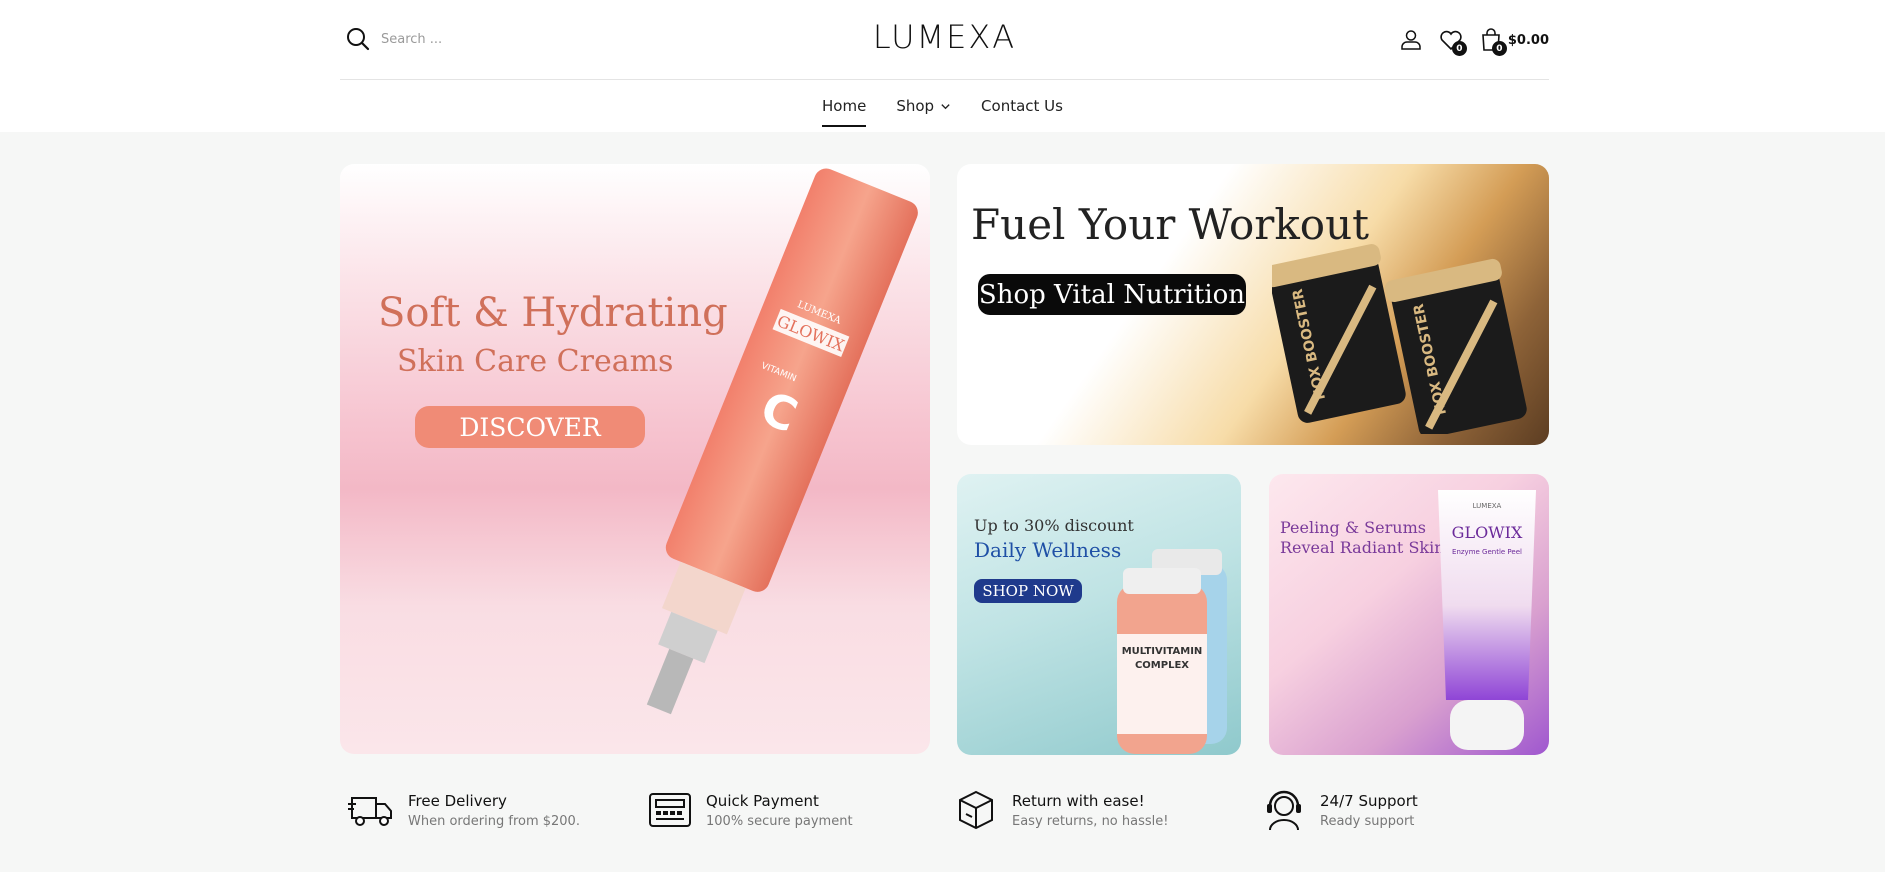 Image resolution: width=1885 pixels, height=872 pixels. I want to click on feature-title: Return with ease!, so click(1078, 800).